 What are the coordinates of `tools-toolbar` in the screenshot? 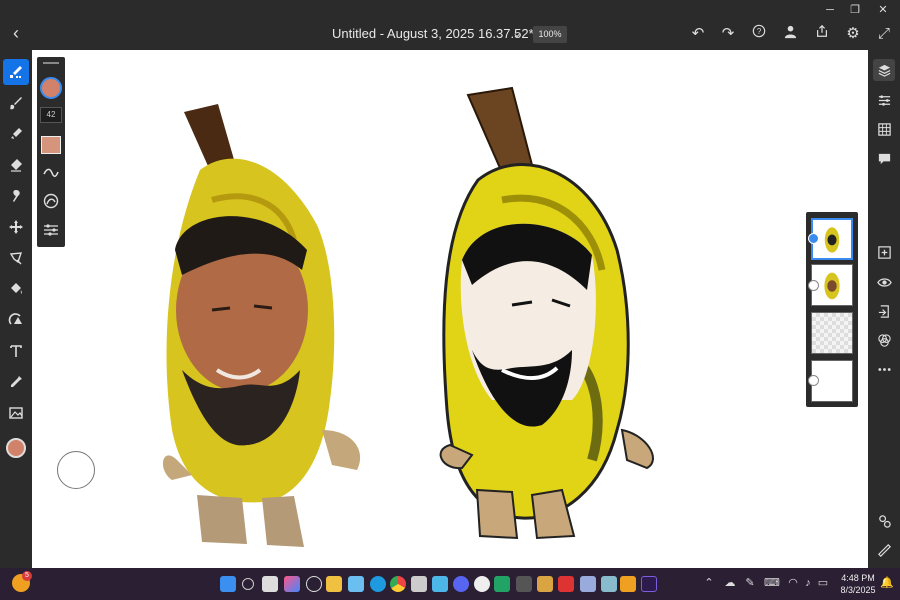 It's located at (16, 309).